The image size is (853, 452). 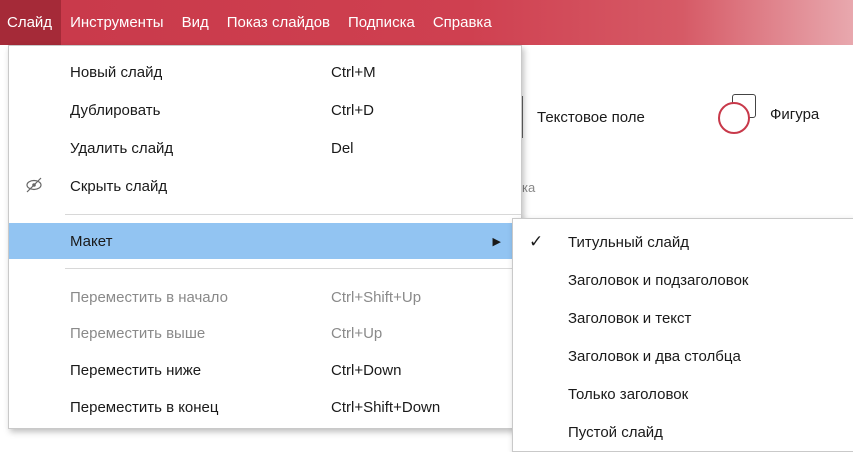 I want to click on menu-item-move-down: Переместить ниже Ctrl+Down, so click(x=265, y=370).